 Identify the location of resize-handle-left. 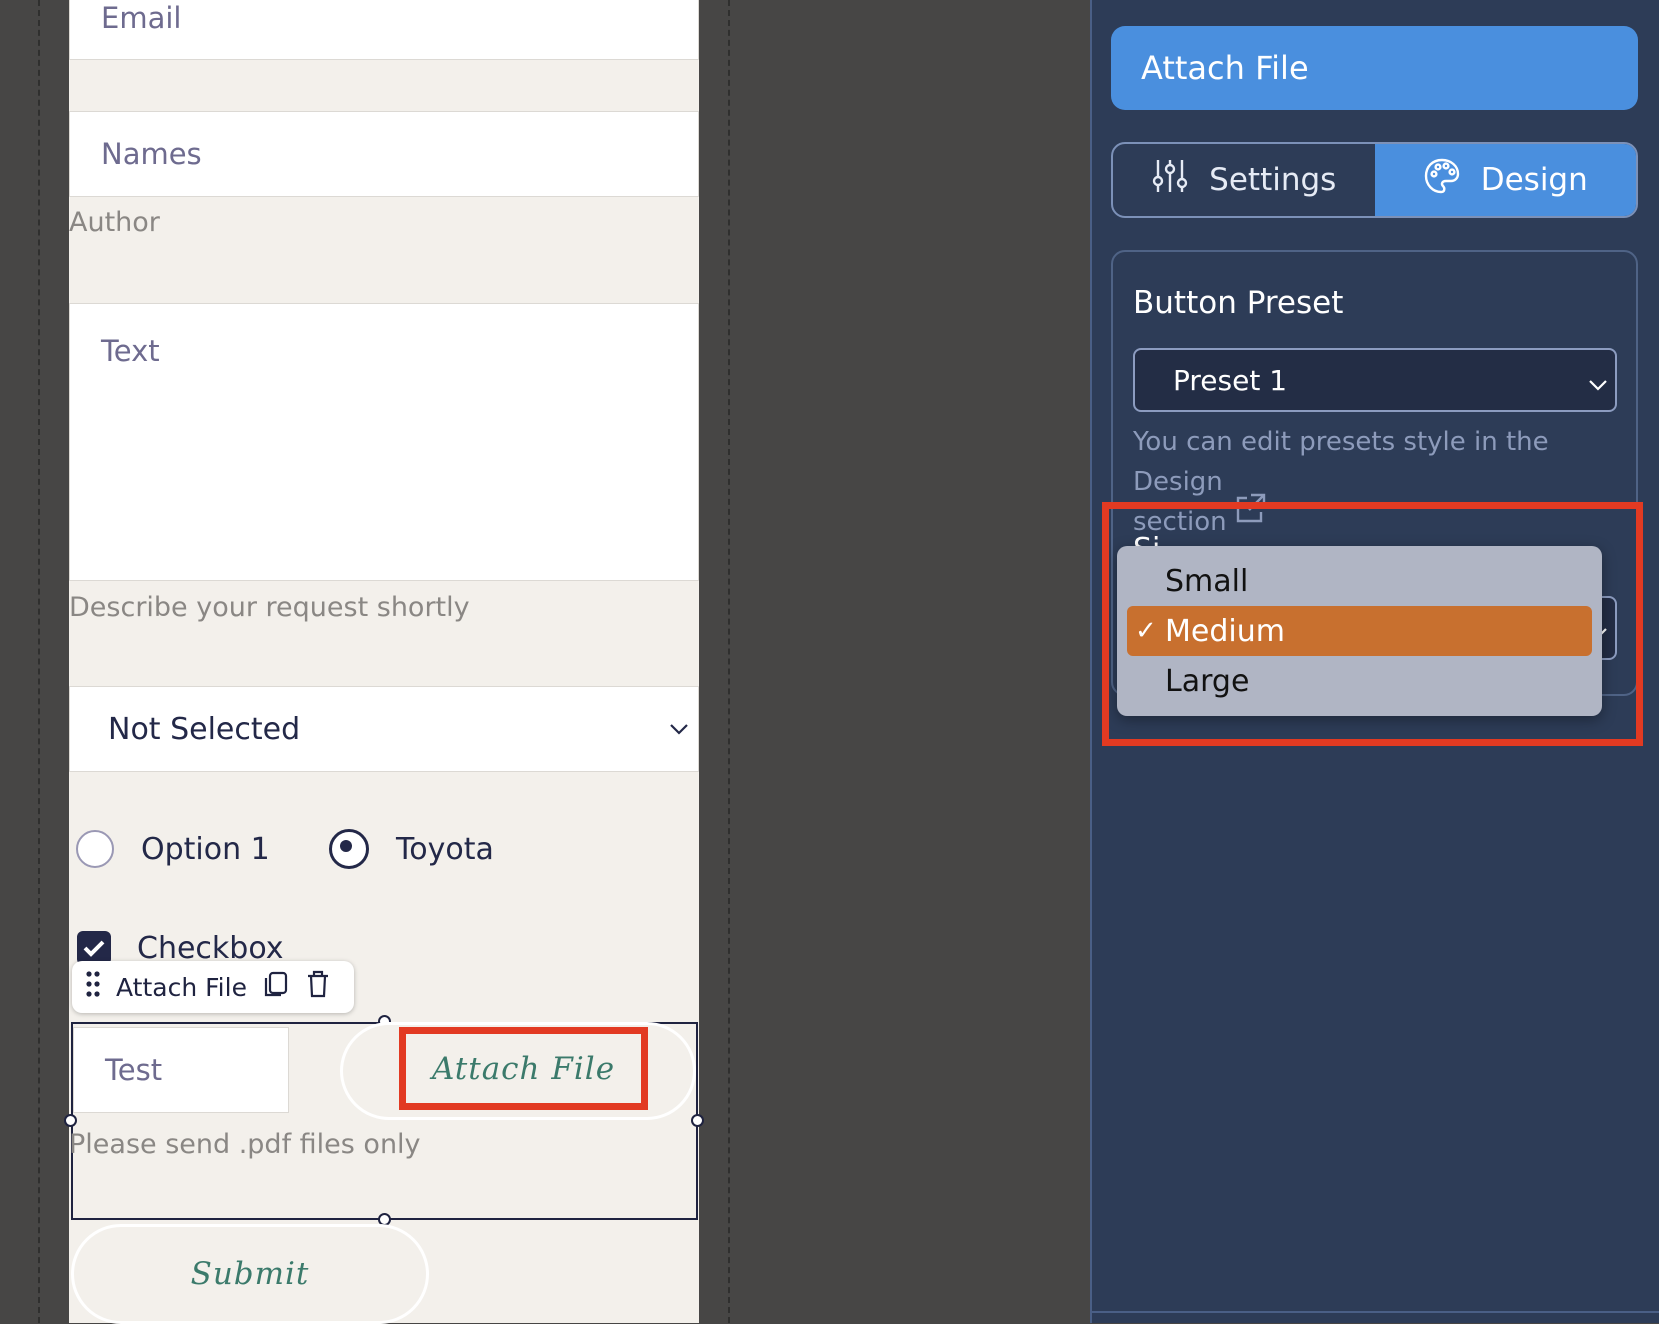
(70, 1120).